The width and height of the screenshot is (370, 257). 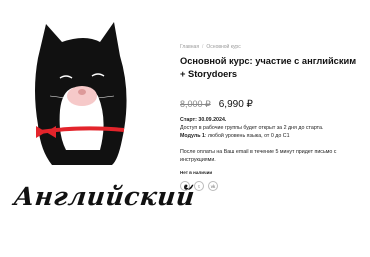 I want to click on breadcrumb-current: Основной курс, so click(x=223, y=47).